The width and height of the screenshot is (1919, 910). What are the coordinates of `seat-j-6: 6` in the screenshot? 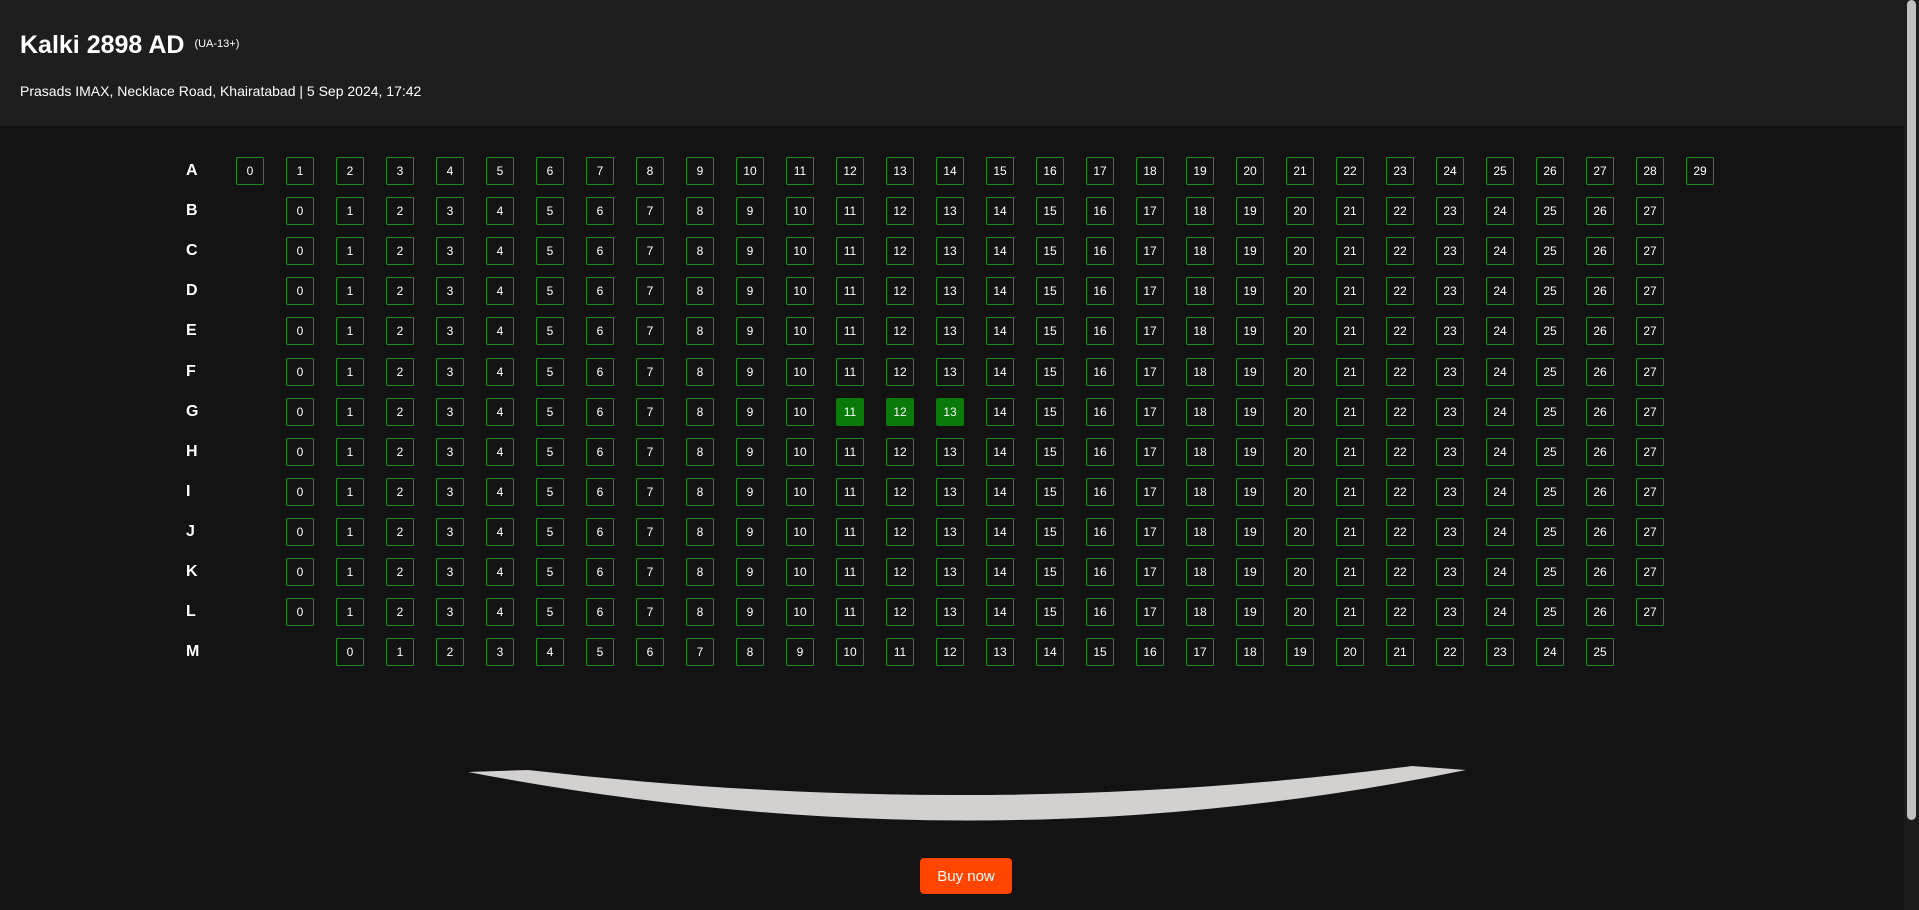 It's located at (600, 532).